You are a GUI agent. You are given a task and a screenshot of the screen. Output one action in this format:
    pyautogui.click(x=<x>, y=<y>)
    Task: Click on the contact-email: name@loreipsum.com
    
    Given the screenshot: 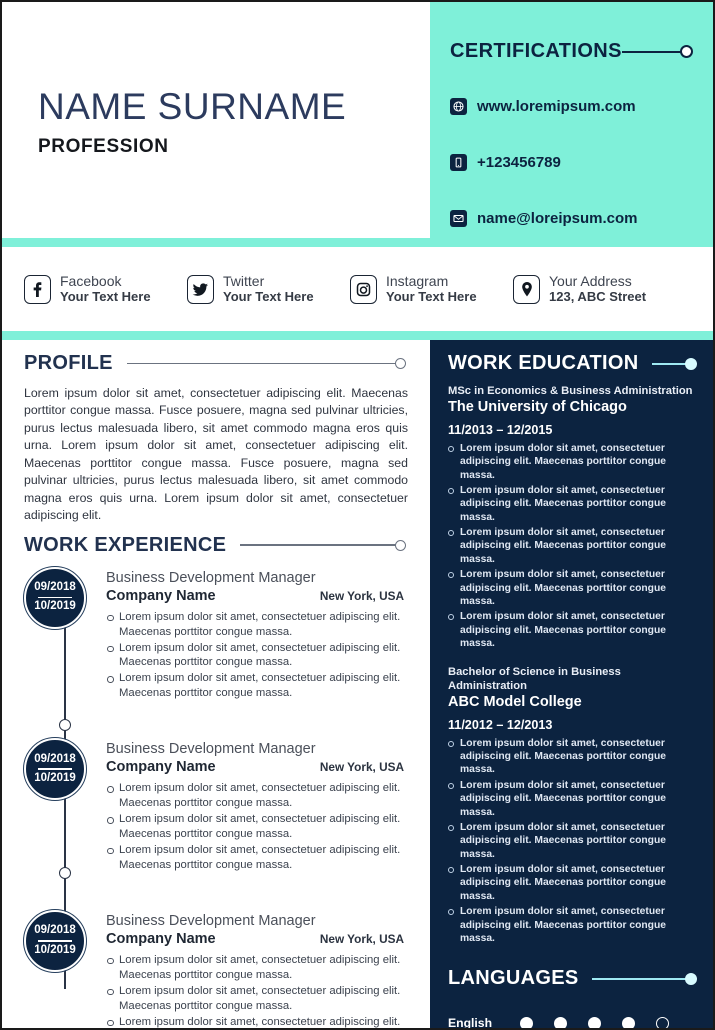 What is the action you would take?
    pyautogui.click(x=544, y=218)
    